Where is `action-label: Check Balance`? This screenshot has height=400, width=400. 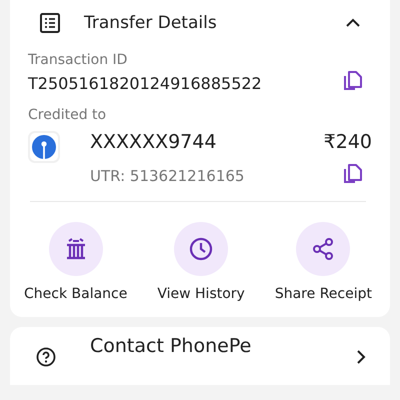 action-label: Check Balance is located at coordinates (76, 294).